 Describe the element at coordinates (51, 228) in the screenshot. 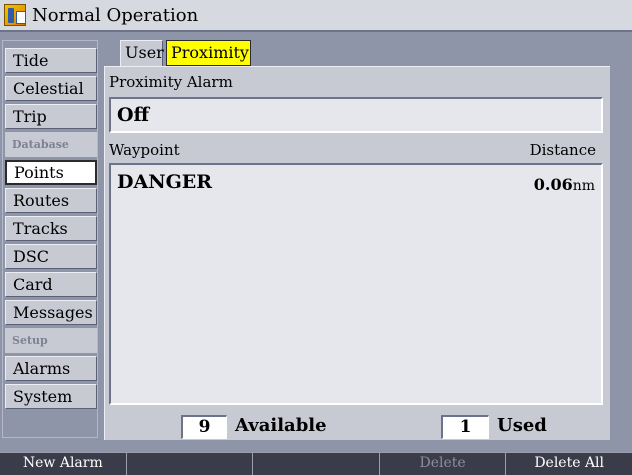

I see `sidebar-item-tracks: Tracks` at that location.